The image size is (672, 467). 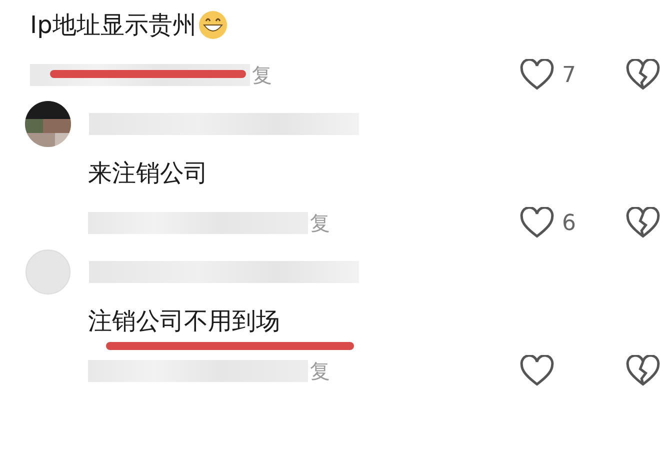 What do you see at coordinates (213, 25) in the screenshot?
I see `grin-emoji-icon` at bounding box center [213, 25].